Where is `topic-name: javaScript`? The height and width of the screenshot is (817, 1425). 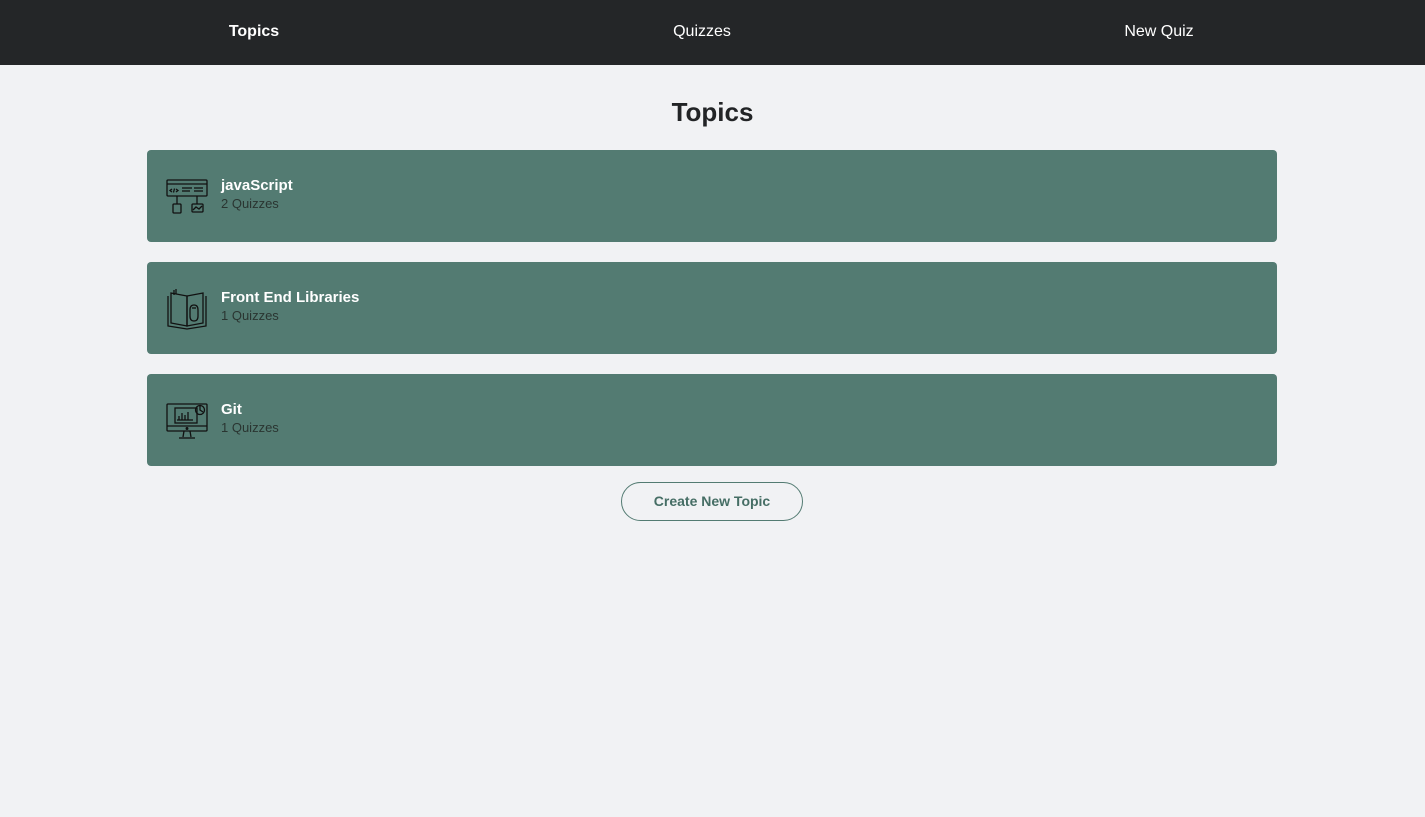 topic-name: javaScript is located at coordinates (257, 185).